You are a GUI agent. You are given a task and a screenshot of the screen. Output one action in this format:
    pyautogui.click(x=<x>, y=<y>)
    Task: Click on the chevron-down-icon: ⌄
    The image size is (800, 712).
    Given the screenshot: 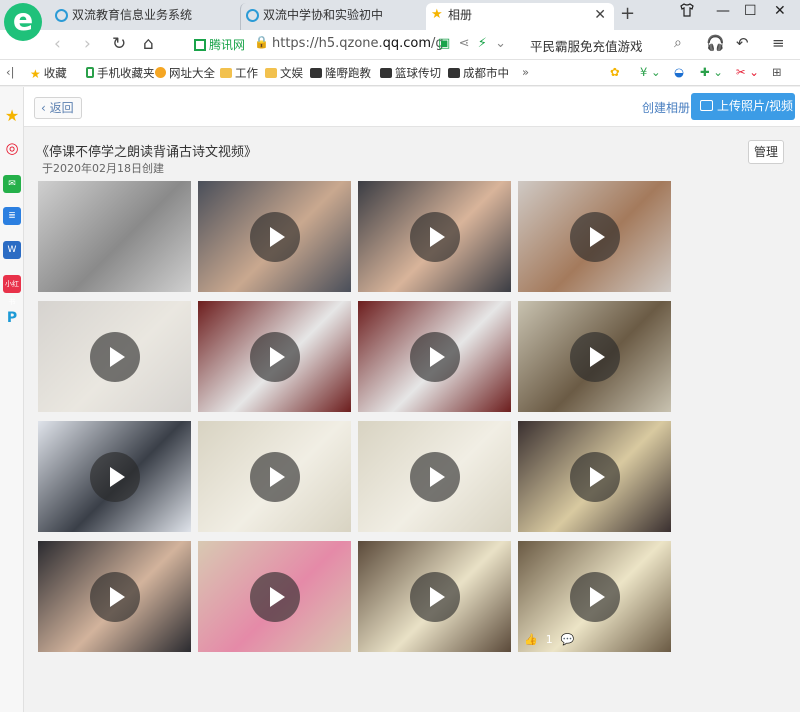 What is the action you would take?
    pyautogui.click(x=500, y=43)
    